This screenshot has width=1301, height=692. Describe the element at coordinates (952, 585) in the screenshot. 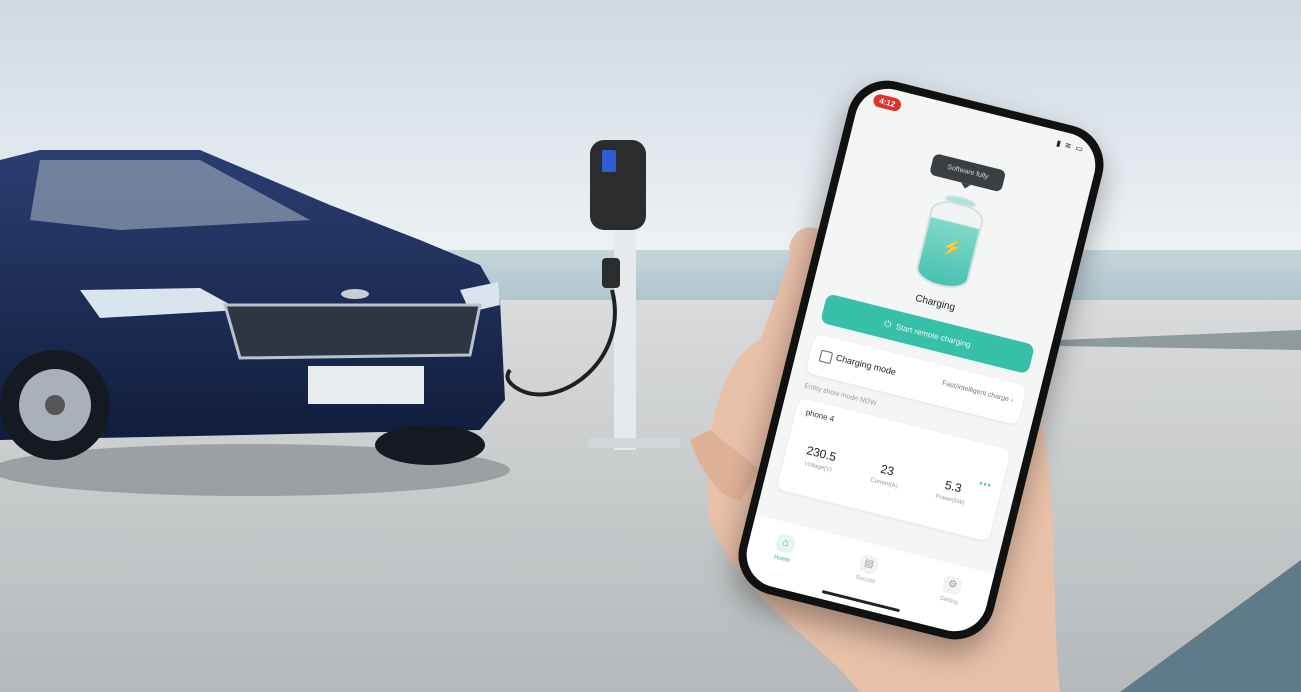

I see `gear-icon: ⚙` at that location.